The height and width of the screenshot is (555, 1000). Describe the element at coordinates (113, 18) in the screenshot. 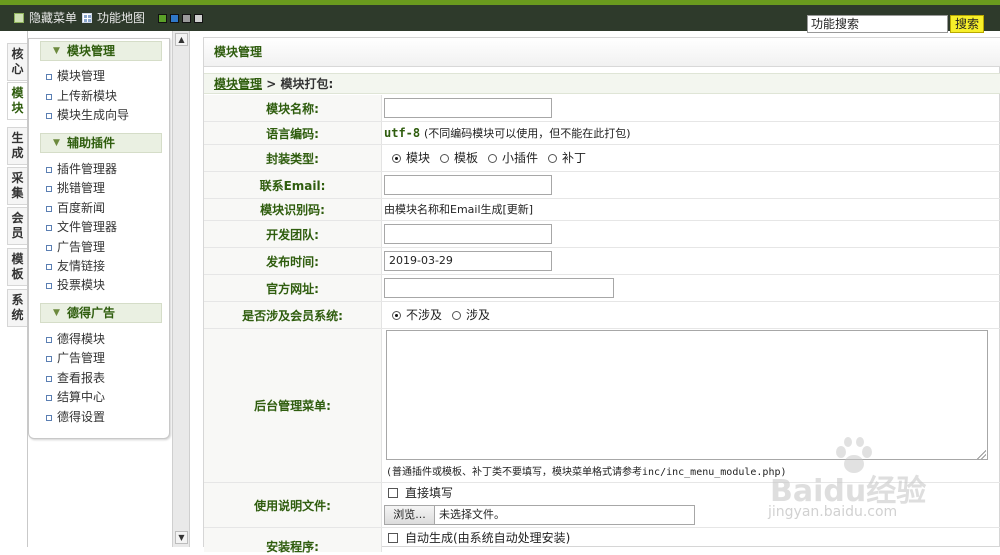

I see `function-map-button: 功能地图` at that location.